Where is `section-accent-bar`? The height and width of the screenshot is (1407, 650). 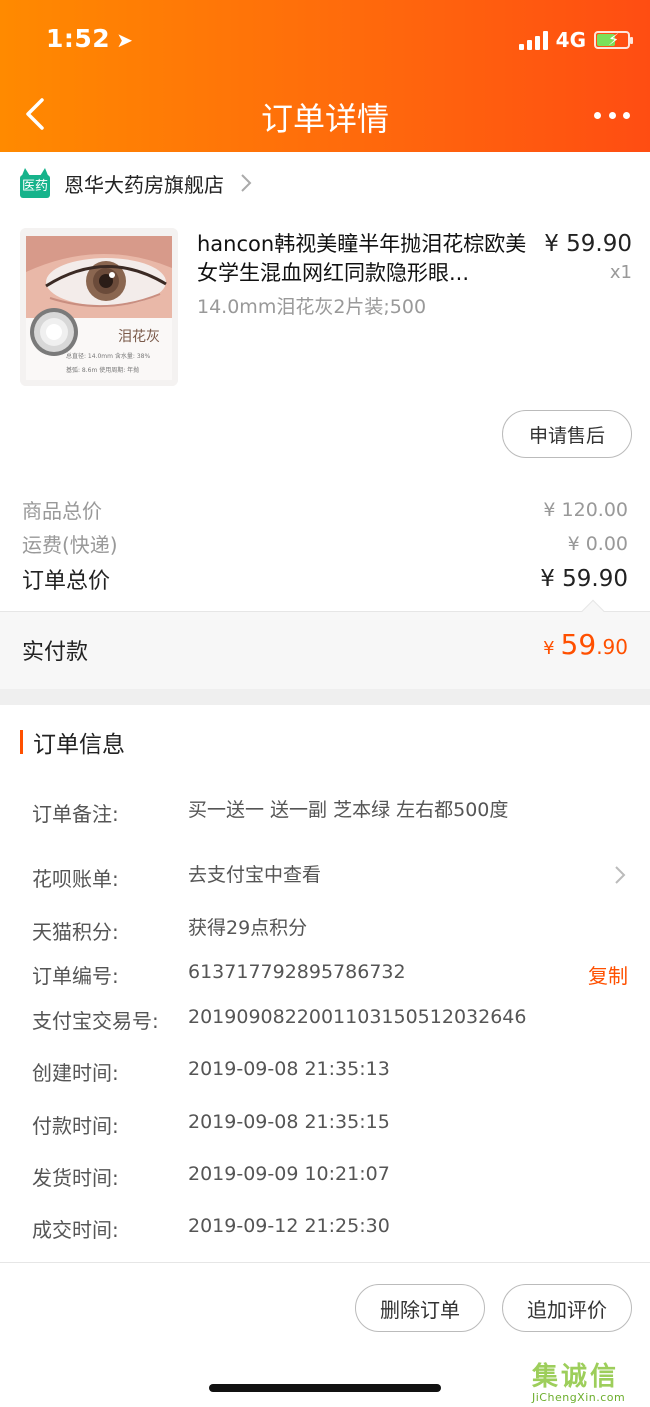
section-accent-bar is located at coordinates (21, 742).